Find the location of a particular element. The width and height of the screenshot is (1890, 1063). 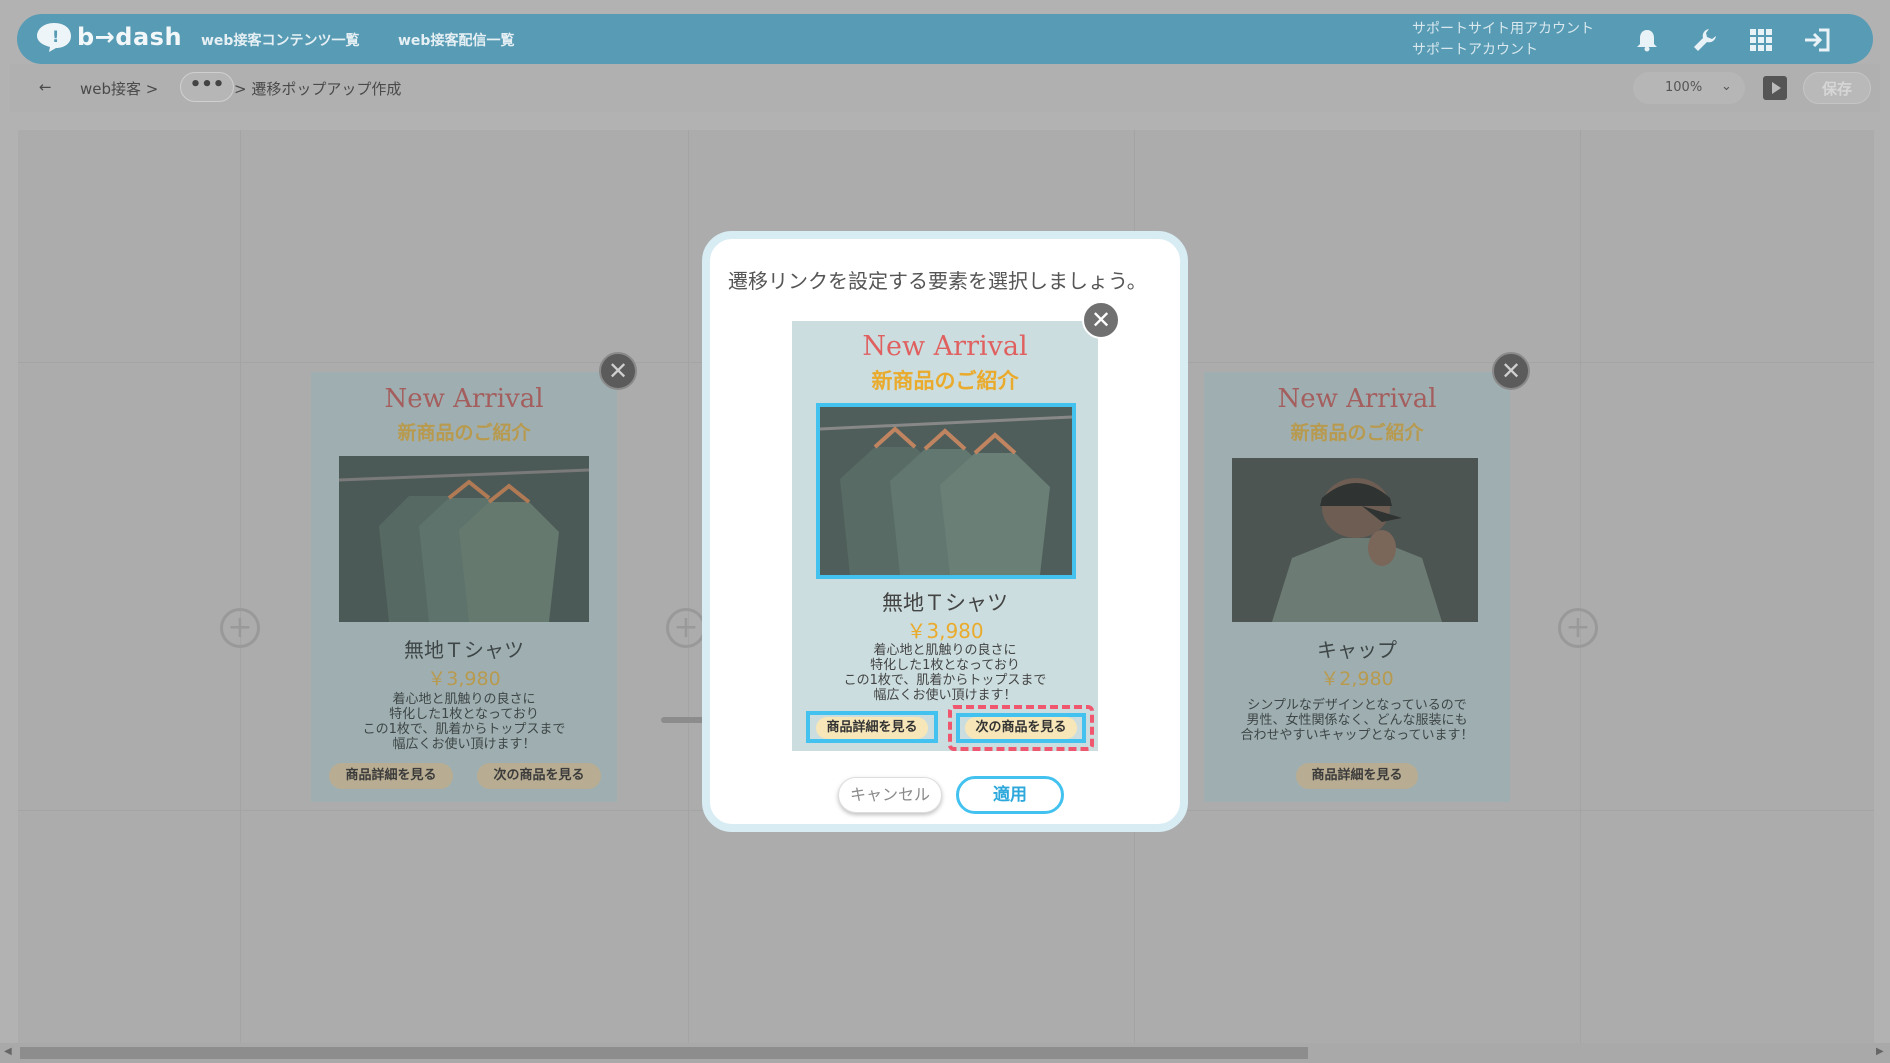

chevron-down-icon: ⌄ is located at coordinates (1726, 86).